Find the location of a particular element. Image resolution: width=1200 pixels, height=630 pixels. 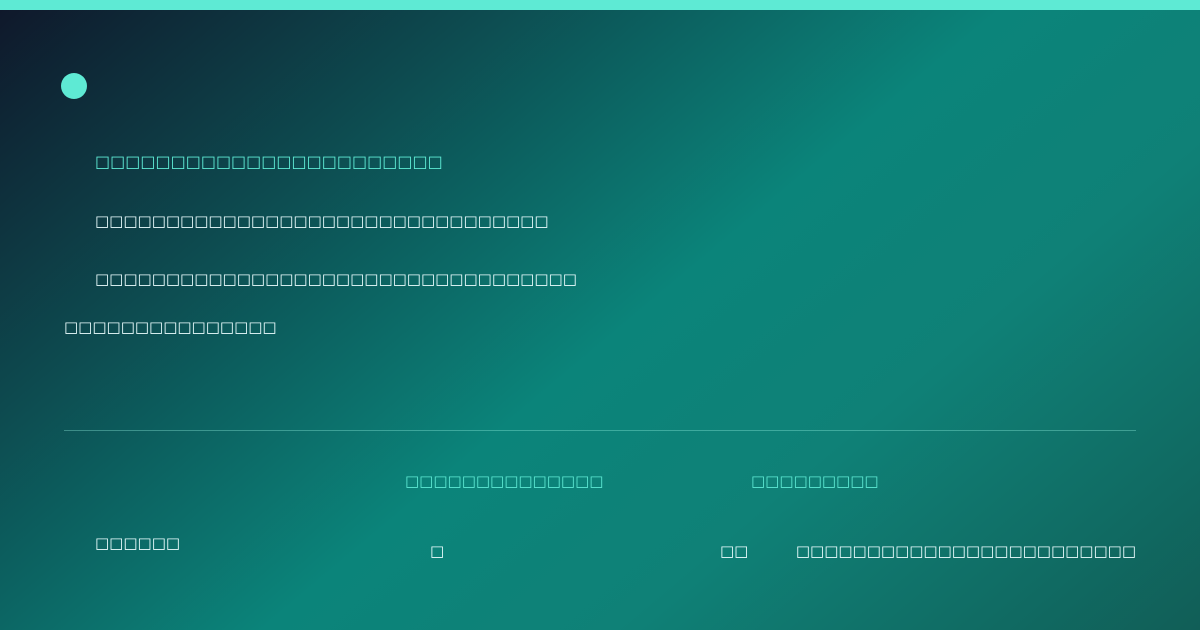

section-divider is located at coordinates (600, 430).